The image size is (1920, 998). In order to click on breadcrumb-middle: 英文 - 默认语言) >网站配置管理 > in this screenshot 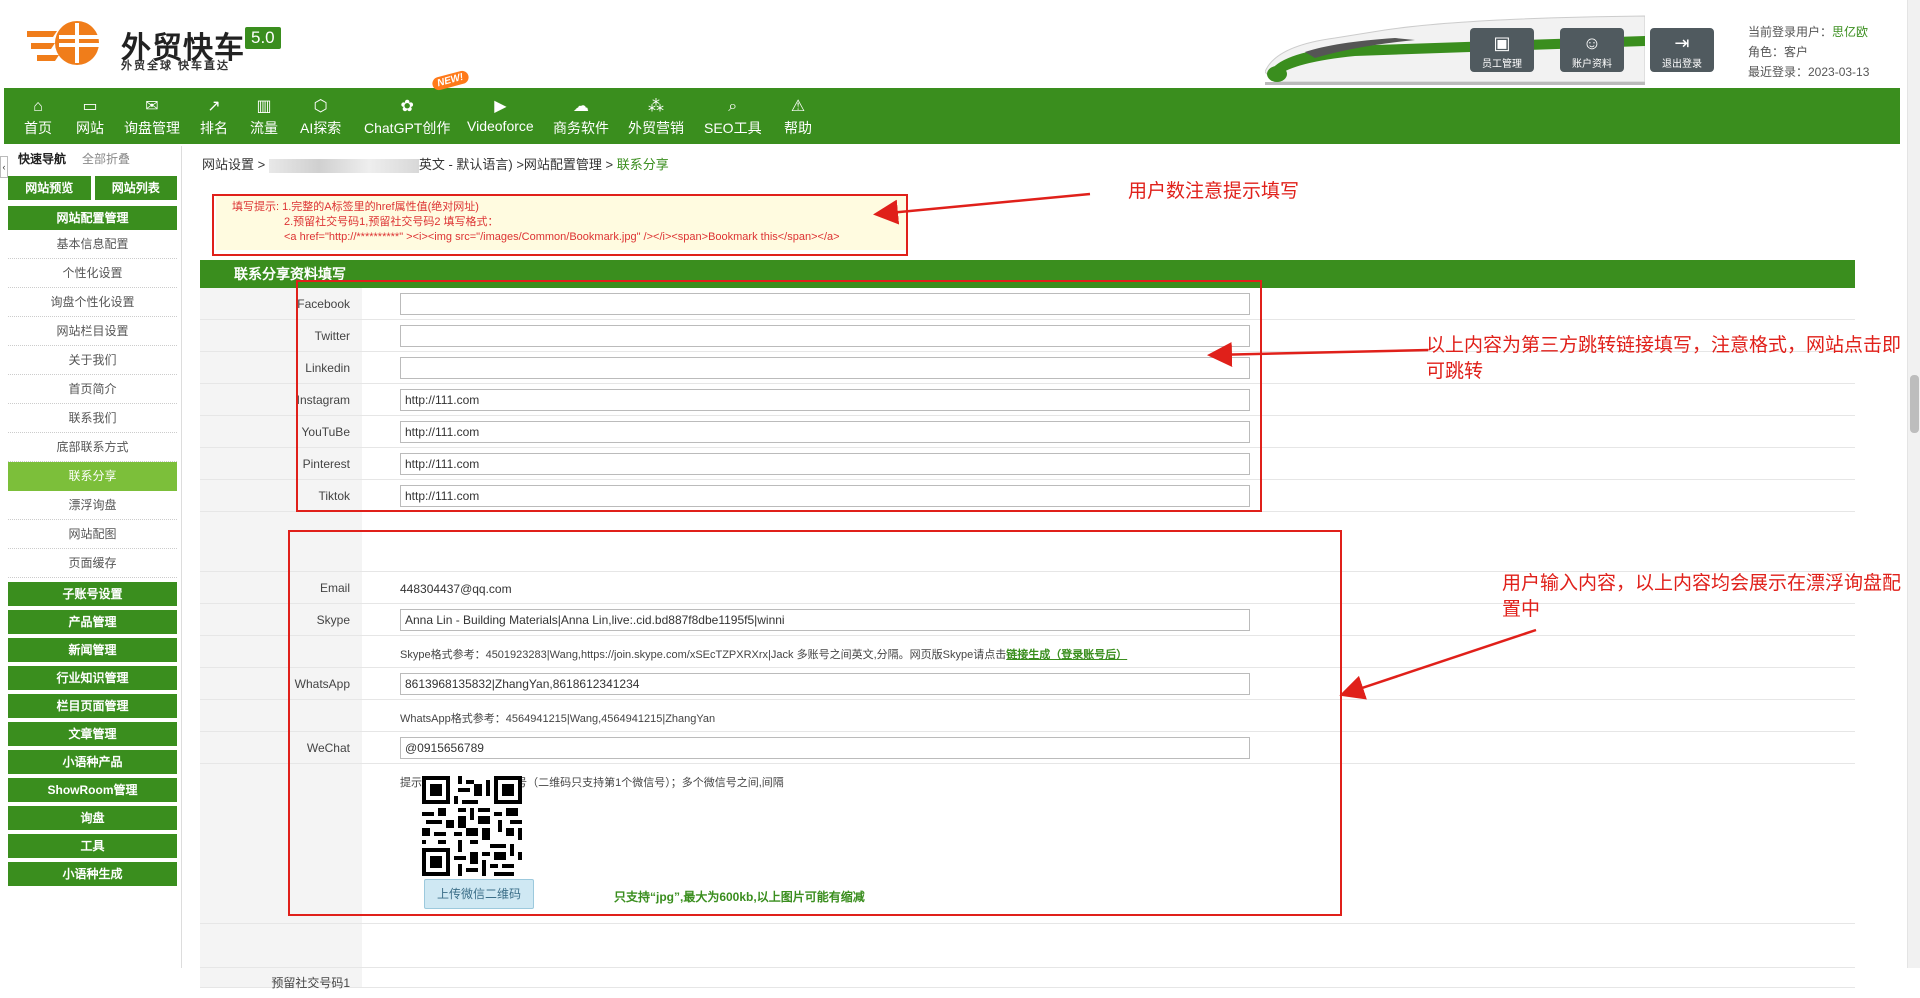, I will do `click(516, 164)`.